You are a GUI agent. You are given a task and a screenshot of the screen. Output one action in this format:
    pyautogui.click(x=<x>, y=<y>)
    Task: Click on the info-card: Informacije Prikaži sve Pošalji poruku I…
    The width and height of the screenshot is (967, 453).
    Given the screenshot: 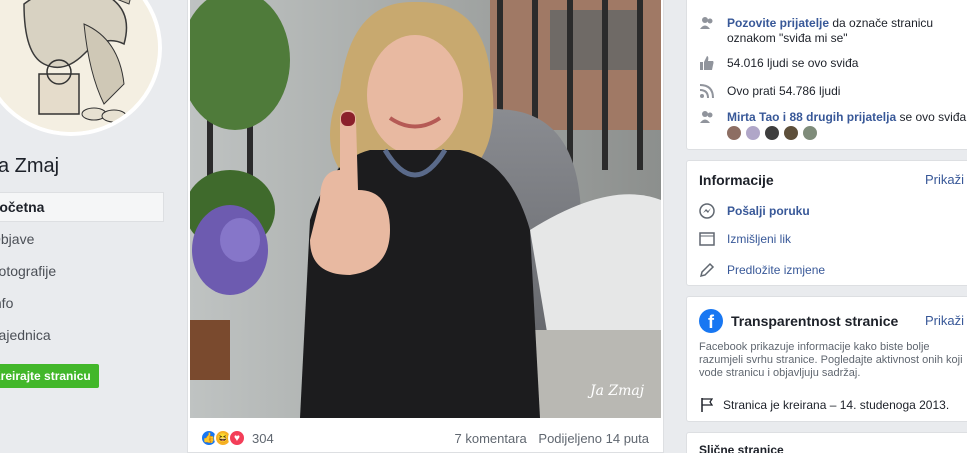 What is the action you would take?
    pyautogui.click(x=826, y=223)
    